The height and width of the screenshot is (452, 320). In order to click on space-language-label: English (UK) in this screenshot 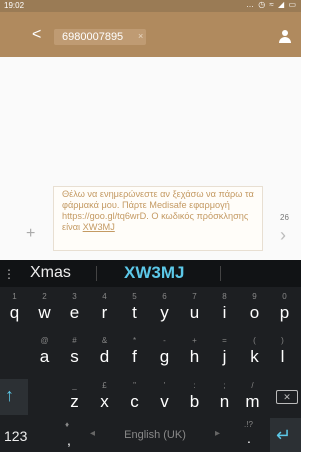, I will do `click(155, 435)`.